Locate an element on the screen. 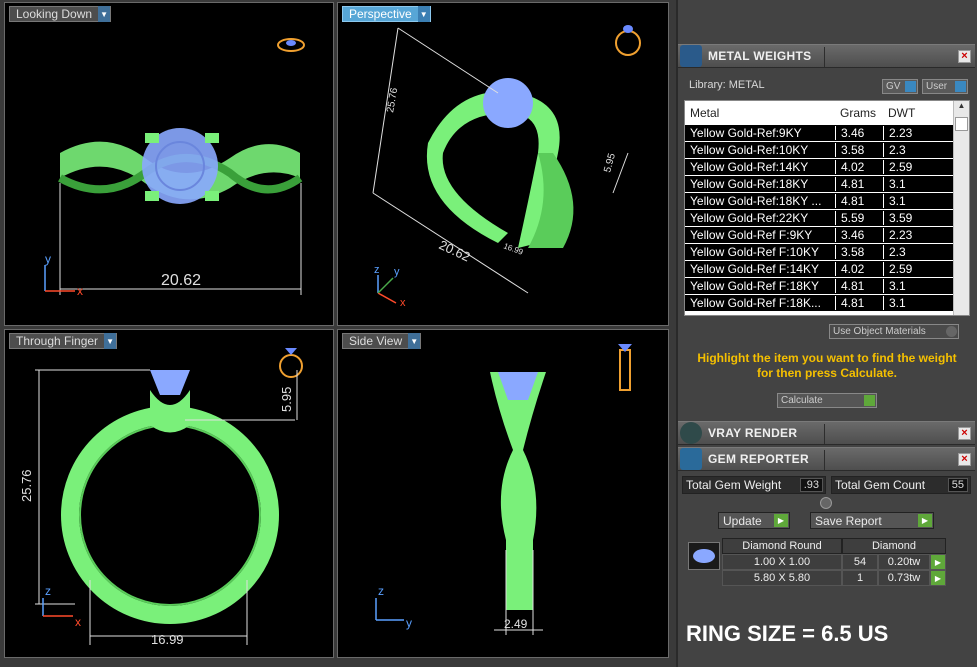  total-gem-count-value: 55 is located at coordinates (957, 485).